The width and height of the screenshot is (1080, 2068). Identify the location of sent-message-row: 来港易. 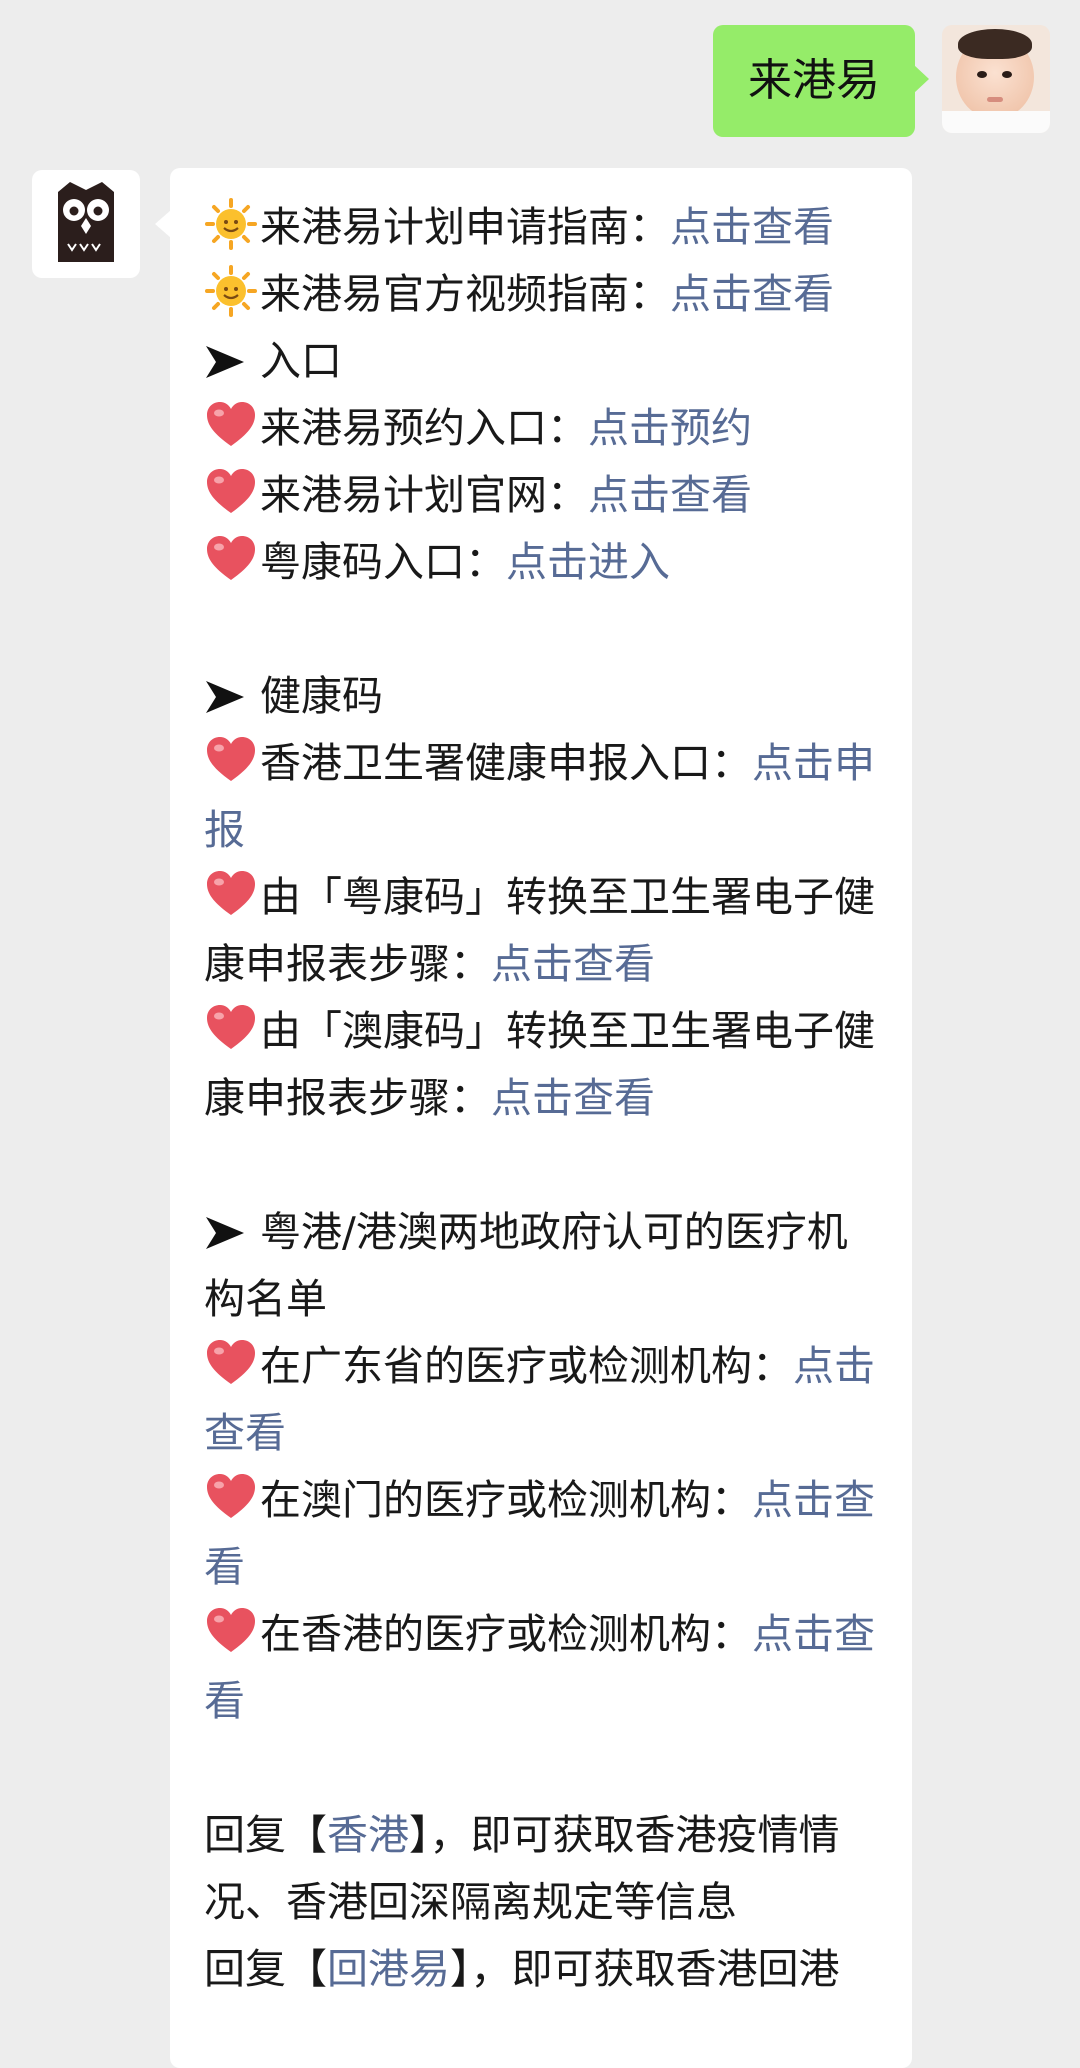
(881, 81).